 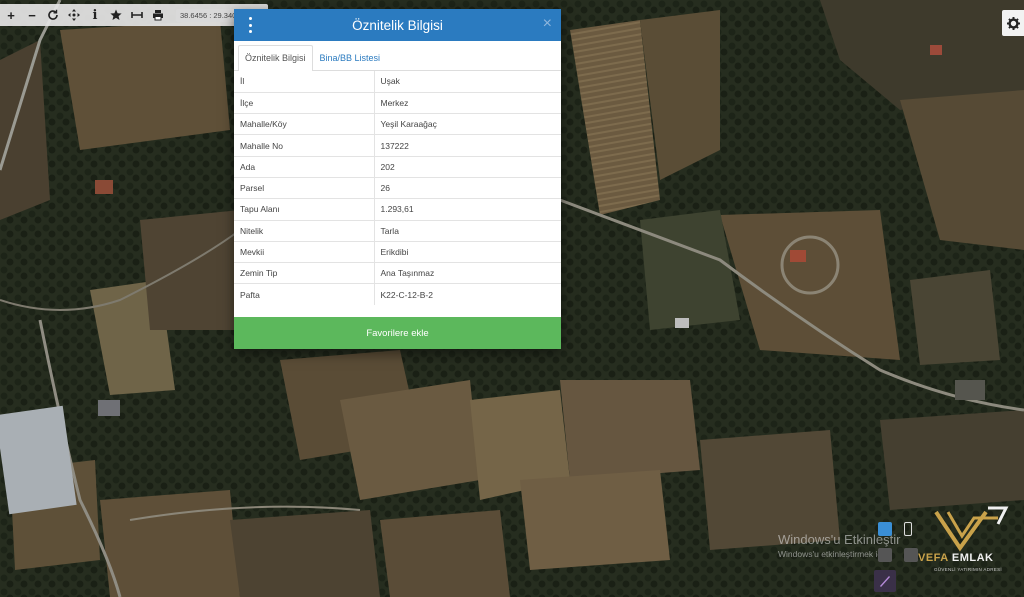 I want to click on attribute-value: 1.293,61, so click(x=467, y=209).